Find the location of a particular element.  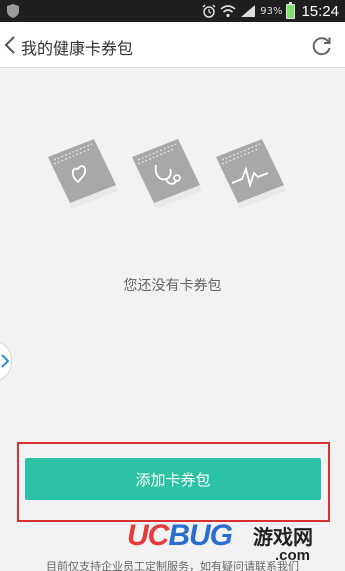

watermark-logo-bug: BUG is located at coordinates (200, 535).